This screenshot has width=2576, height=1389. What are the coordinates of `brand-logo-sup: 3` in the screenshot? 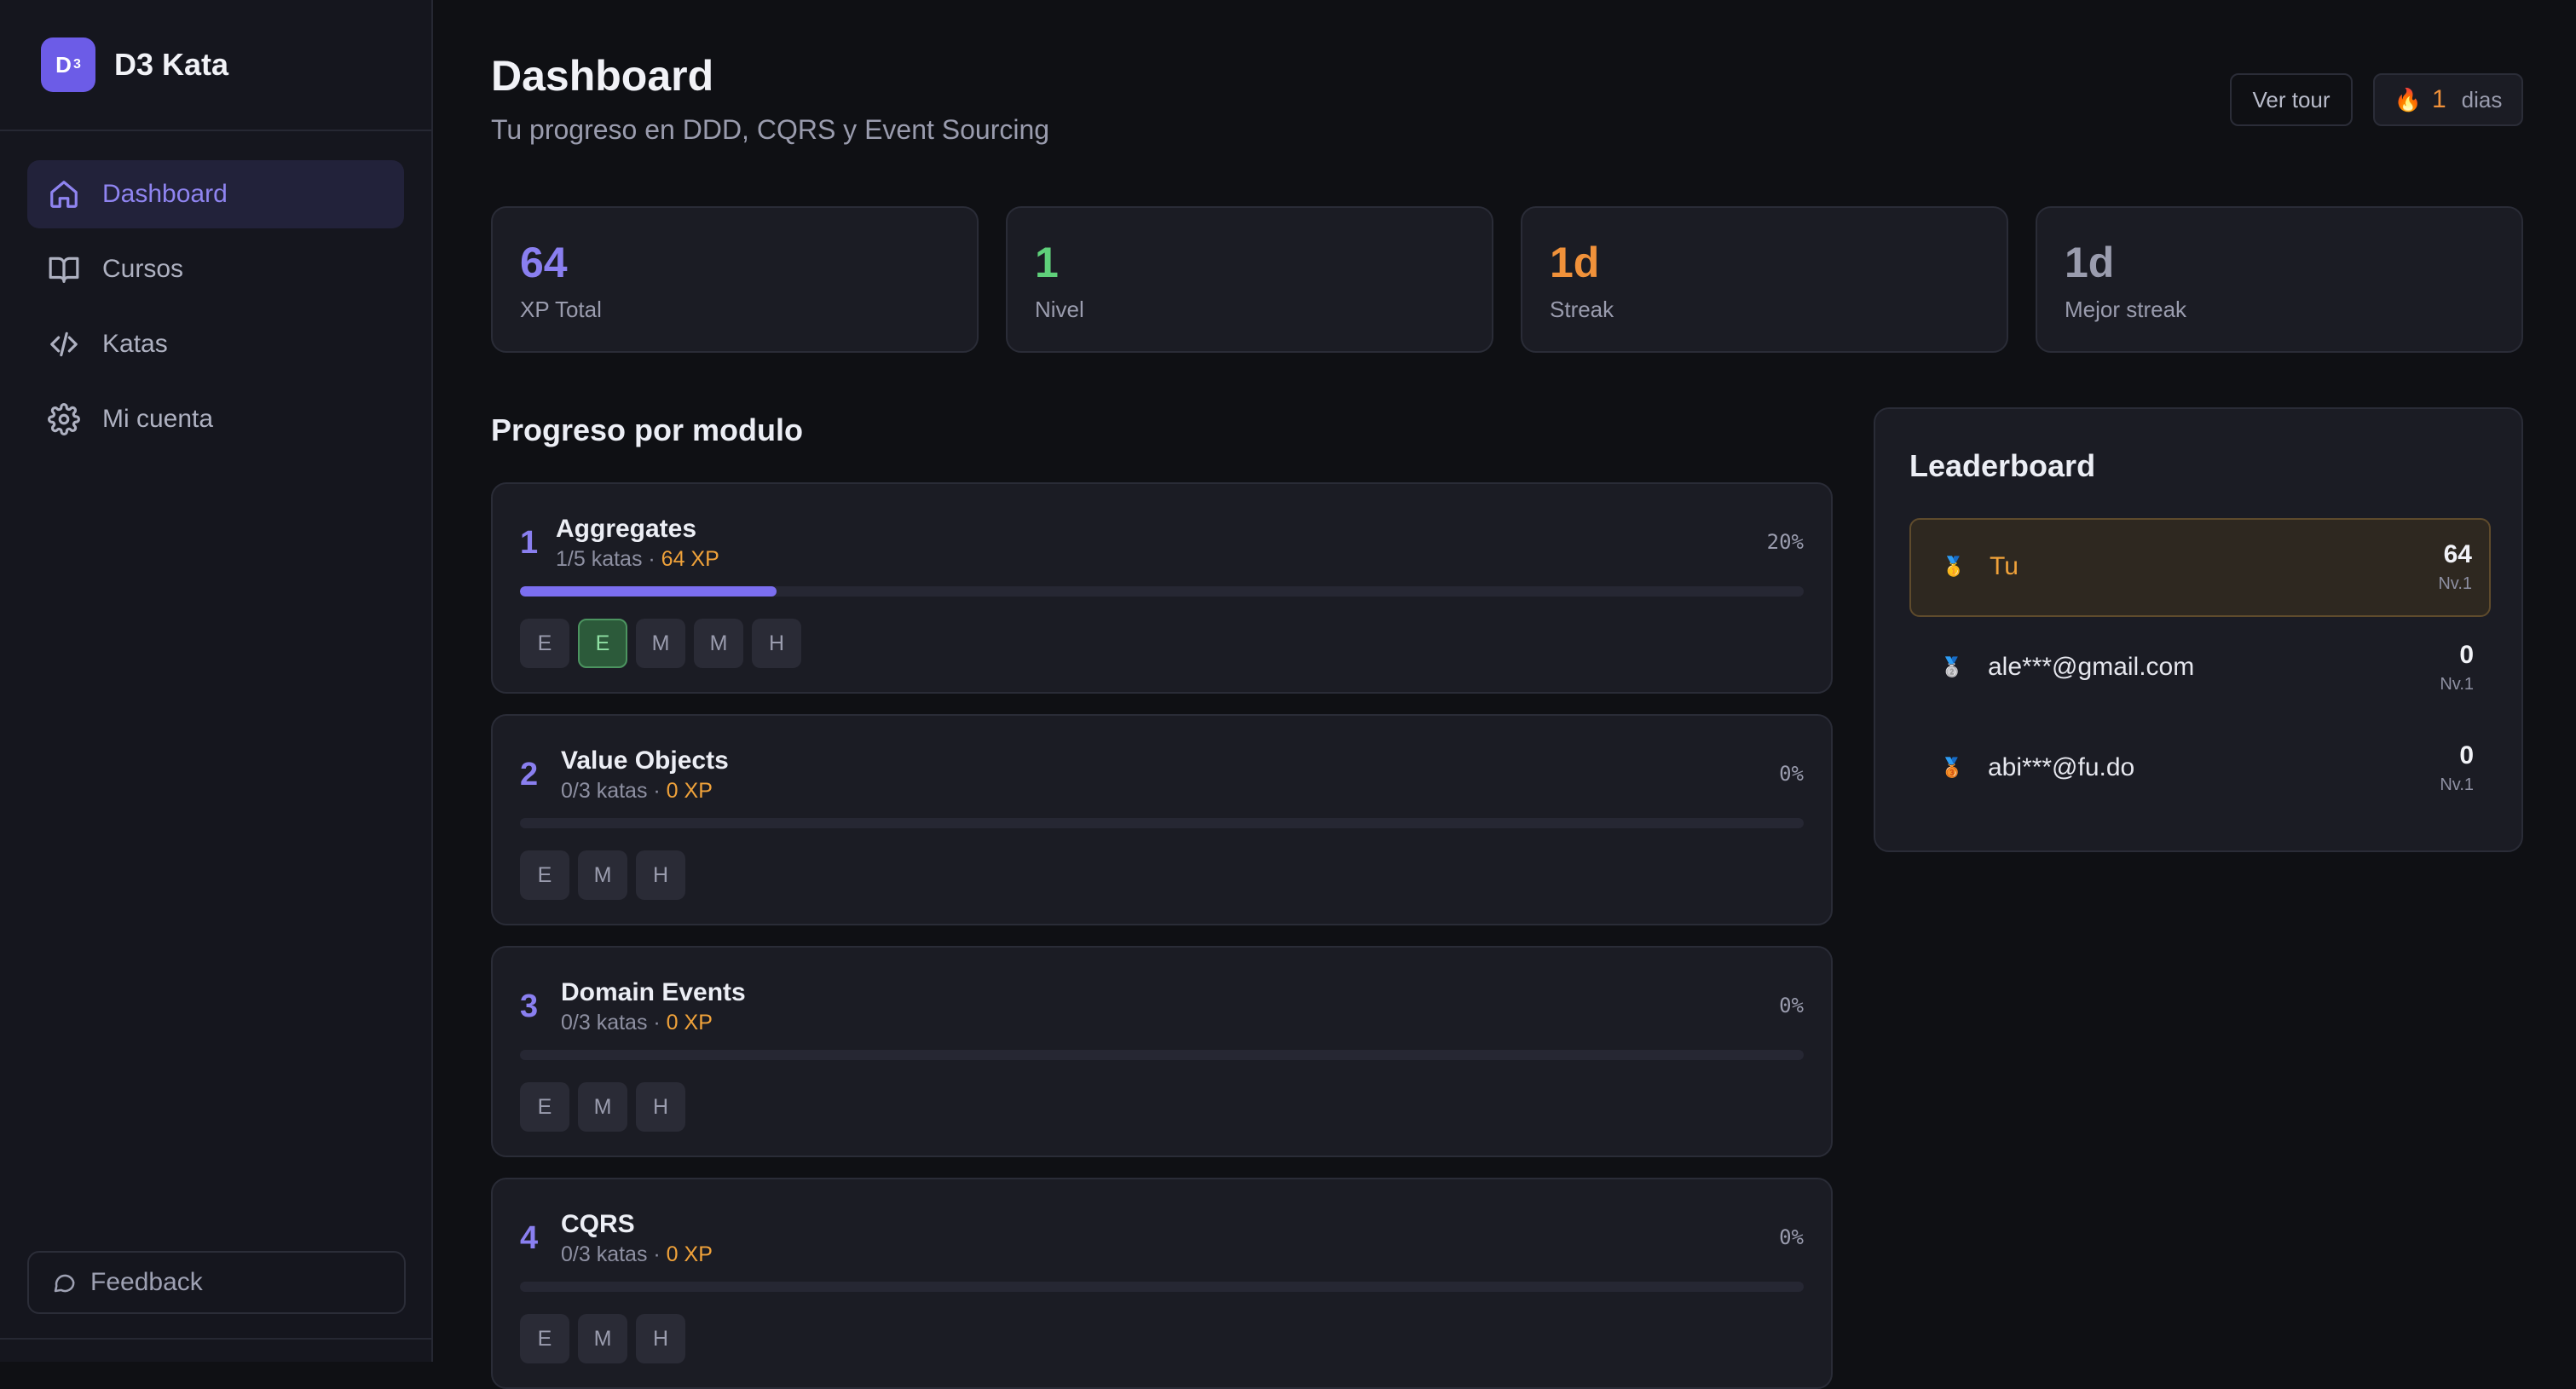 It's located at (76, 64).